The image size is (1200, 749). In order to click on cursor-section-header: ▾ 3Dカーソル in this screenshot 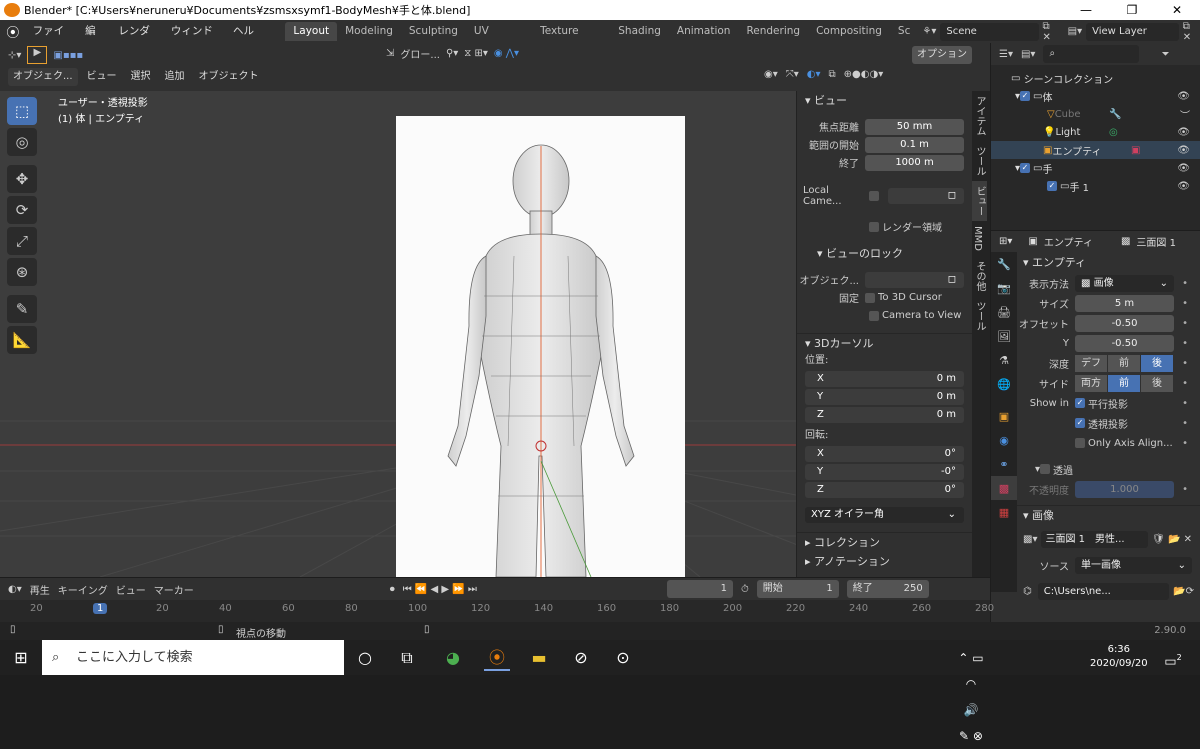, I will do `click(884, 343)`.